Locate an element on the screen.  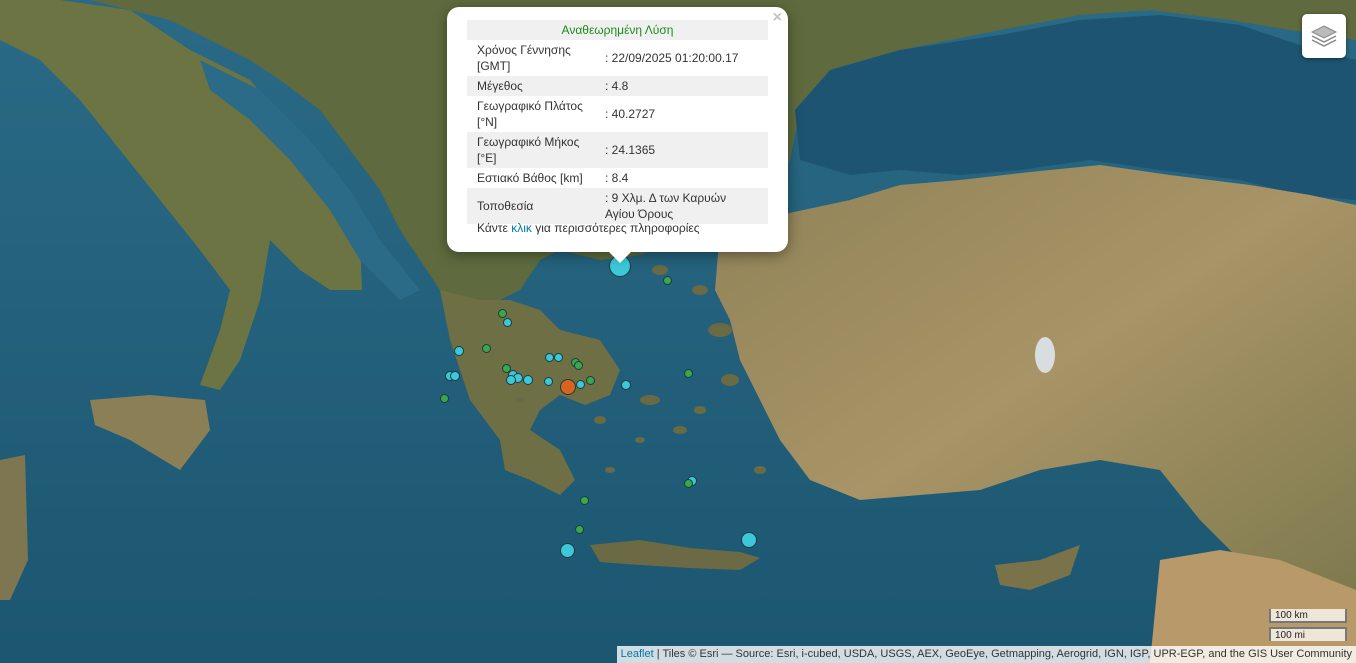
row-value: : 8.4 is located at coordinates (617, 178).